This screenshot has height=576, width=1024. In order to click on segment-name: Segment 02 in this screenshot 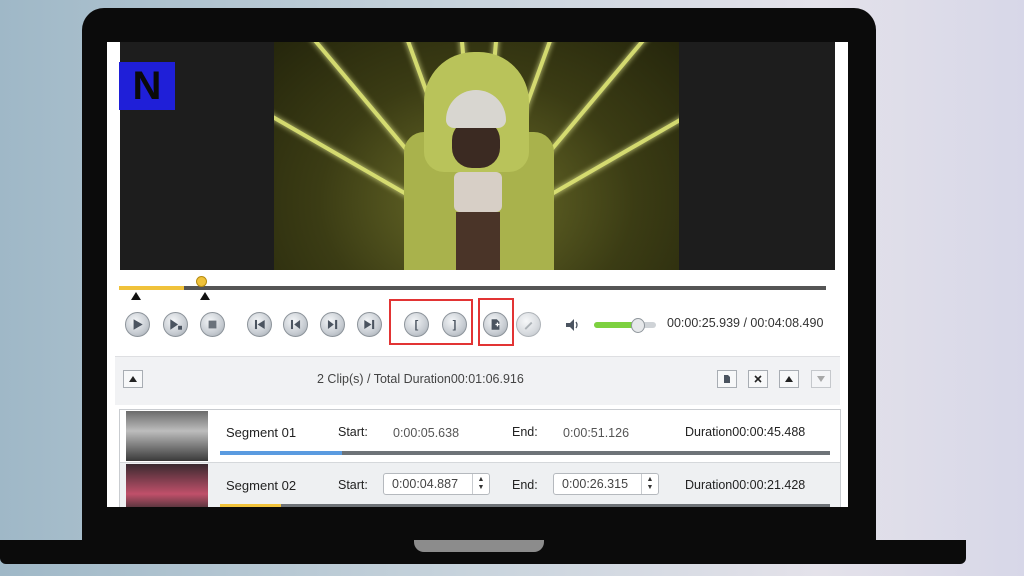, I will do `click(261, 485)`.